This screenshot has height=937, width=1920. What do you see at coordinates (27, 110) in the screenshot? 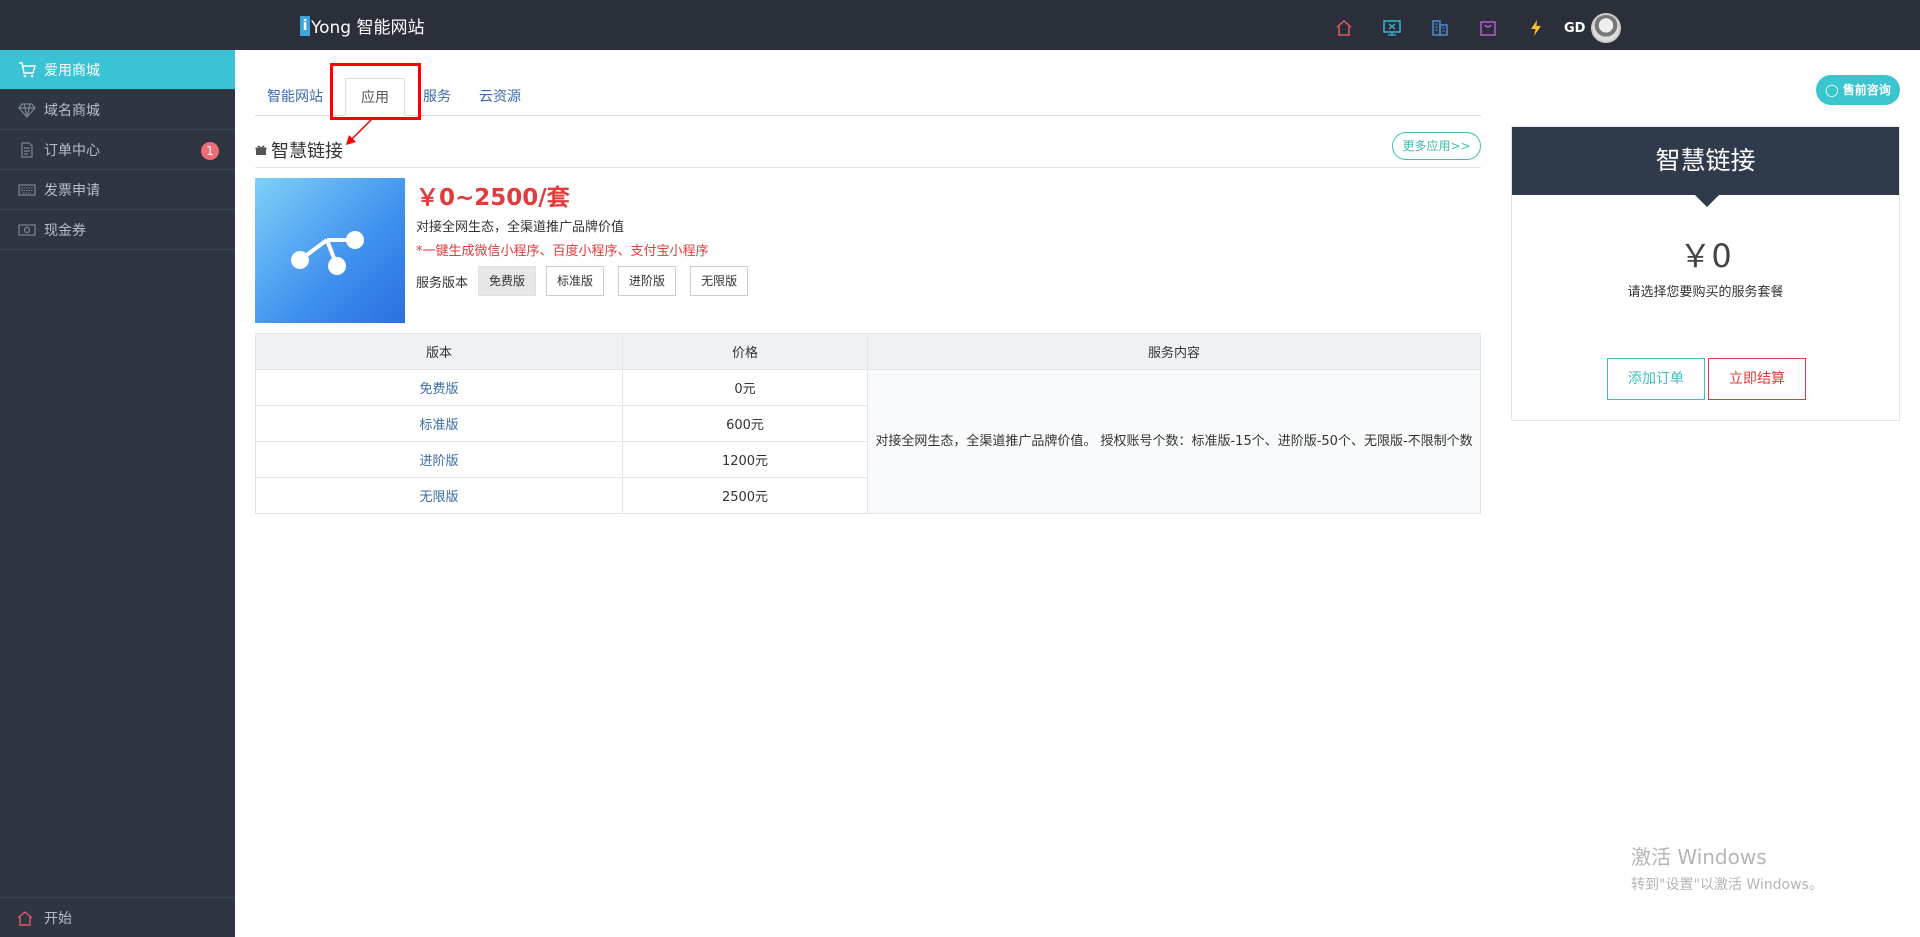
I see `diamond-icon` at bounding box center [27, 110].